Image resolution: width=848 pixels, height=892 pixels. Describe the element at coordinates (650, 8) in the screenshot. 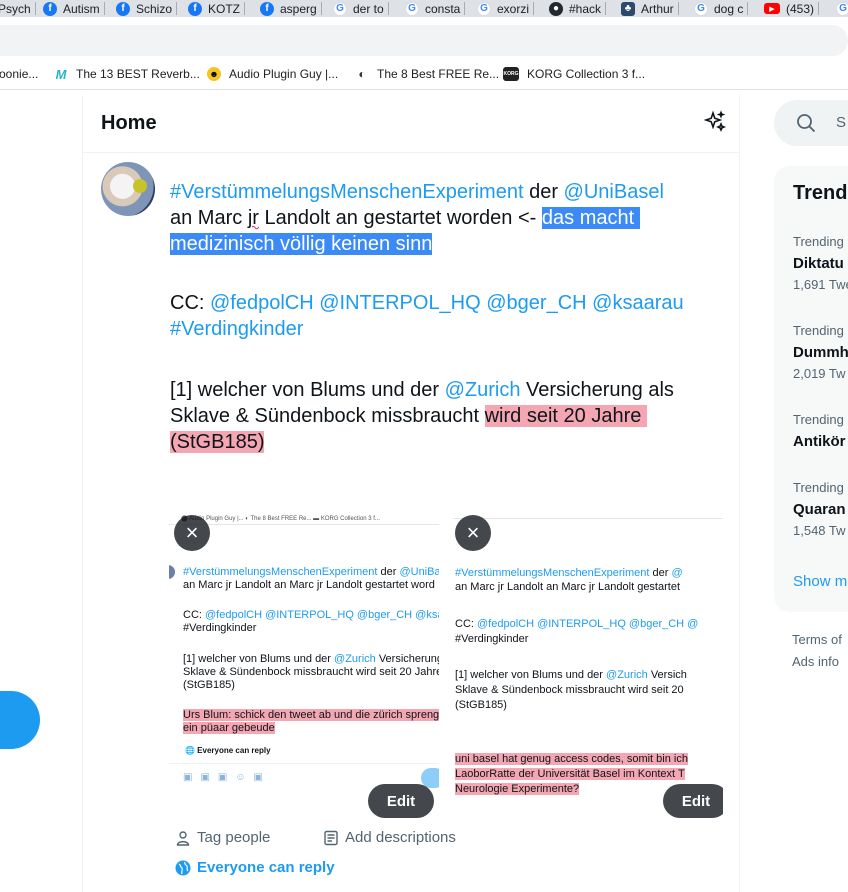

I see `browser-tab: ♣ Arthur` at that location.